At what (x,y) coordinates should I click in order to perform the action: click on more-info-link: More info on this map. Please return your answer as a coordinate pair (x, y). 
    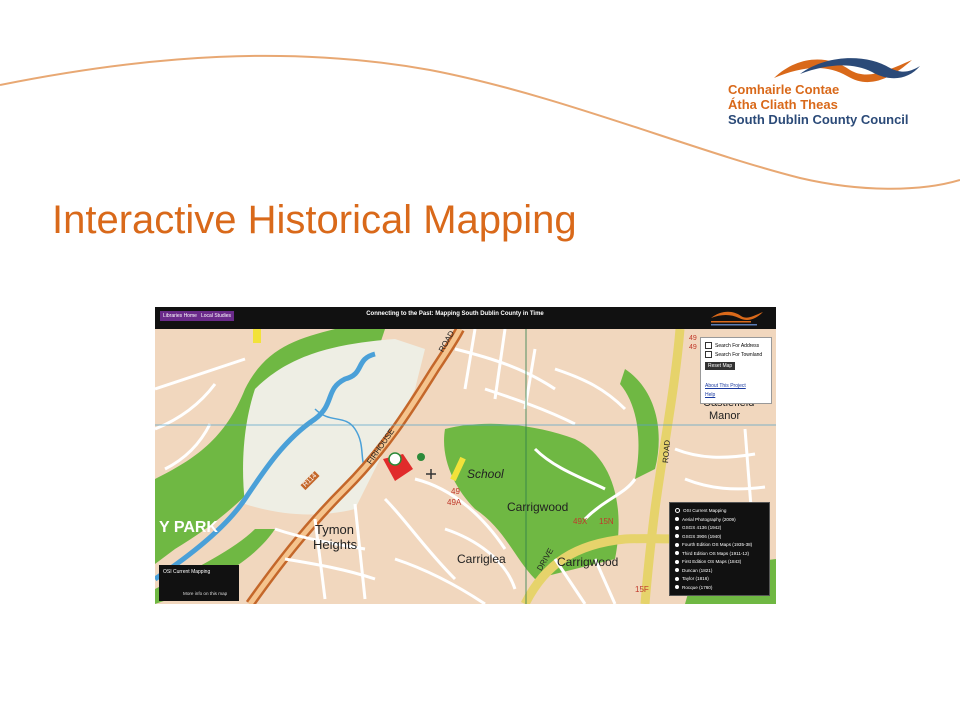
    Looking at the image, I should click on (205, 593).